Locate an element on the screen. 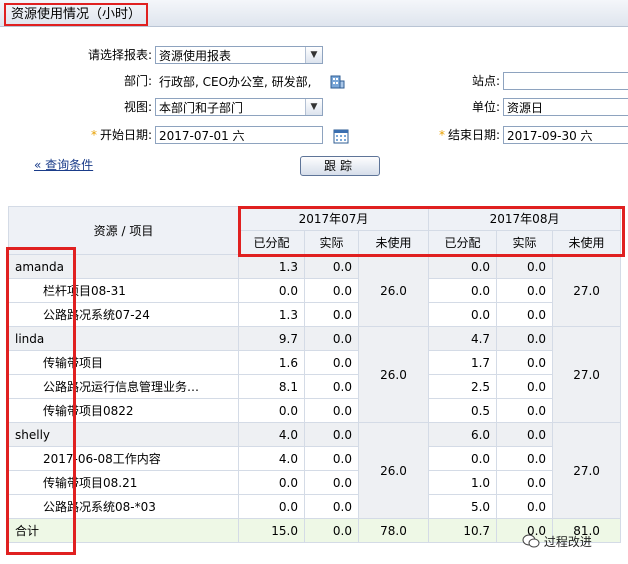 The image size is (628, 564). total-value: 0.0 is located at coordinates (331, 530).